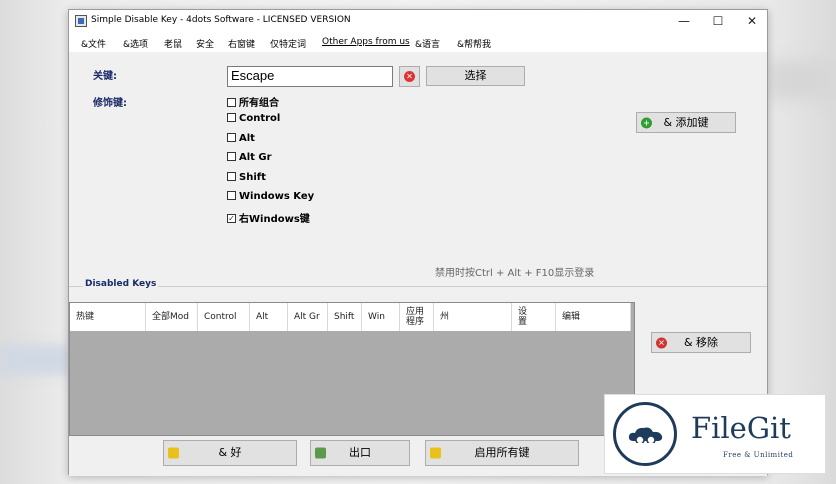 The image size is (836, 484). I want to click on menu-file: &文件, so click(93, 43).